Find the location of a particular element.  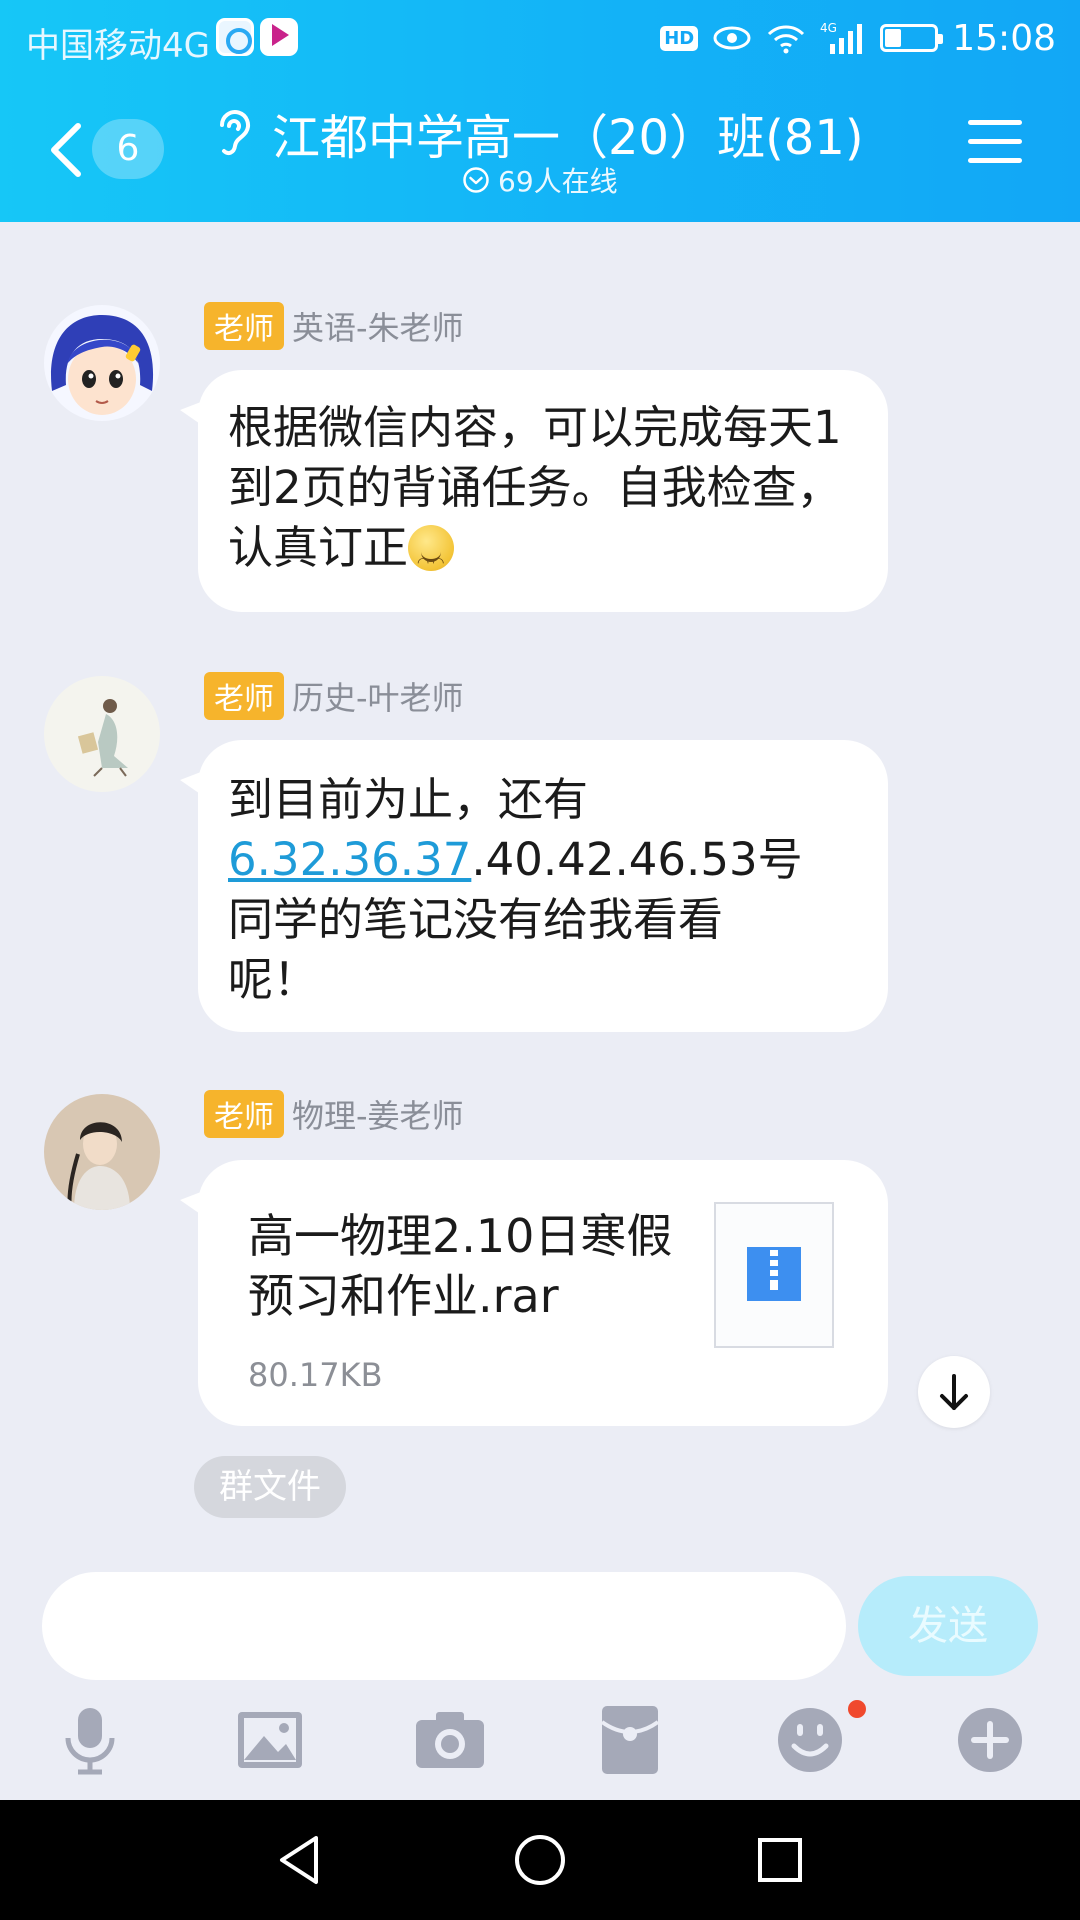

student-number-link: 6.32.36.37 is located at coordinates (349, 859).